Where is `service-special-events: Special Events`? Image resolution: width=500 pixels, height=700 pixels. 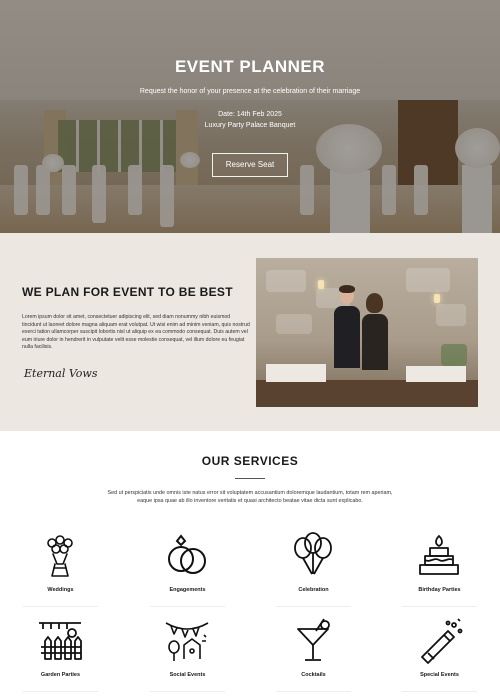
service-special-events: Special Events is located at coordinates (439, 650).